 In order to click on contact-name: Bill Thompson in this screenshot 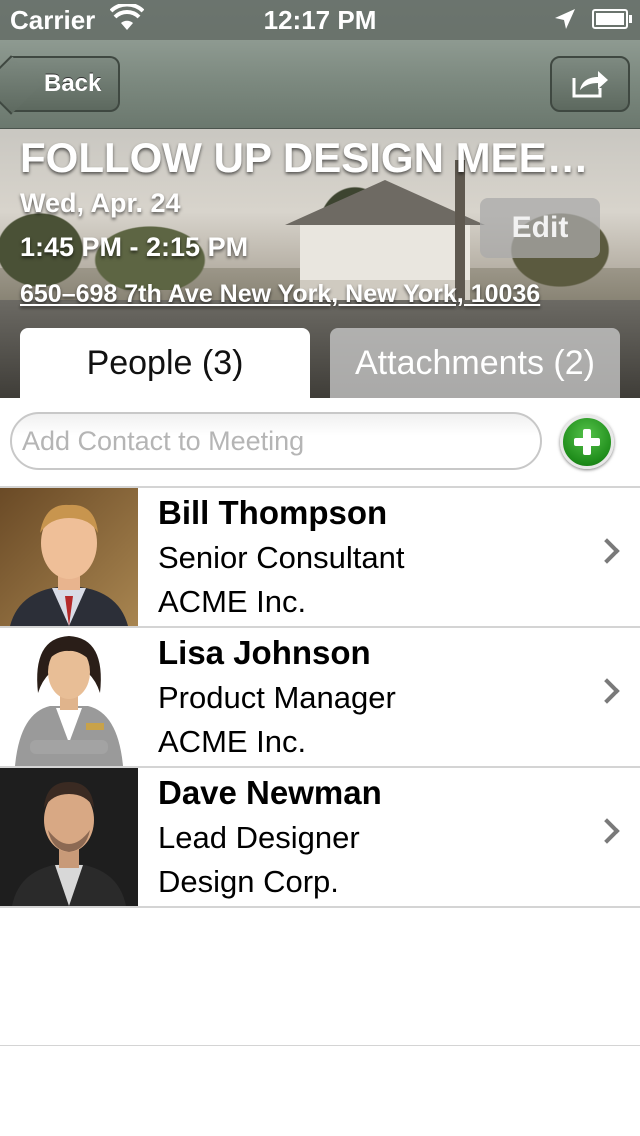, I will do `click(273, 512)`.